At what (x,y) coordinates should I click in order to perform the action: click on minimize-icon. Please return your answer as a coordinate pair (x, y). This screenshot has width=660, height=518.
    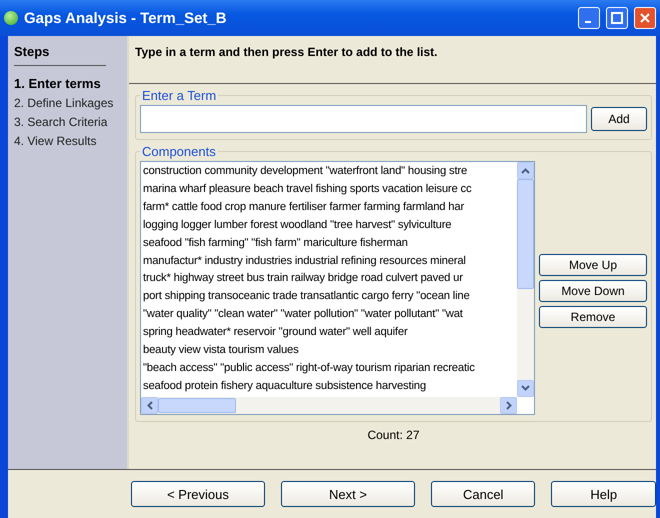
    Looking at the image, I should click on (587, 22).